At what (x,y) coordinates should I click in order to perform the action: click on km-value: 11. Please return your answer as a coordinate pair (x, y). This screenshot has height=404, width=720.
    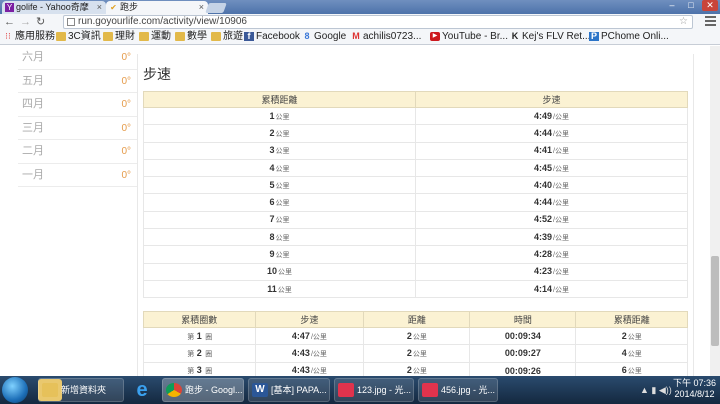
    Looking at the image, I should click on (272, 288).